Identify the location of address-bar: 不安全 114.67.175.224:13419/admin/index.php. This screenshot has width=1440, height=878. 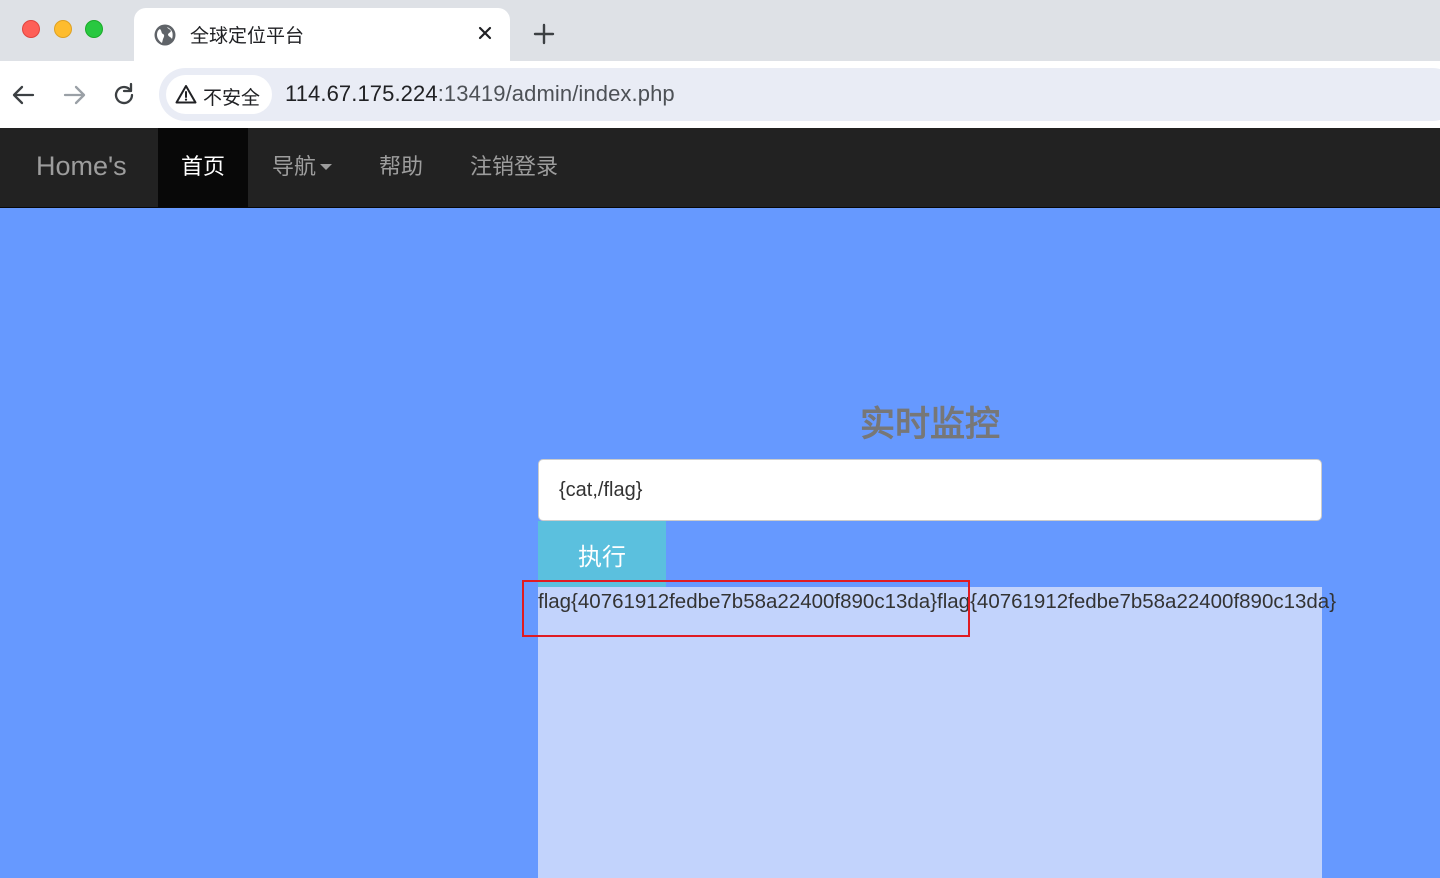
(799, 94).